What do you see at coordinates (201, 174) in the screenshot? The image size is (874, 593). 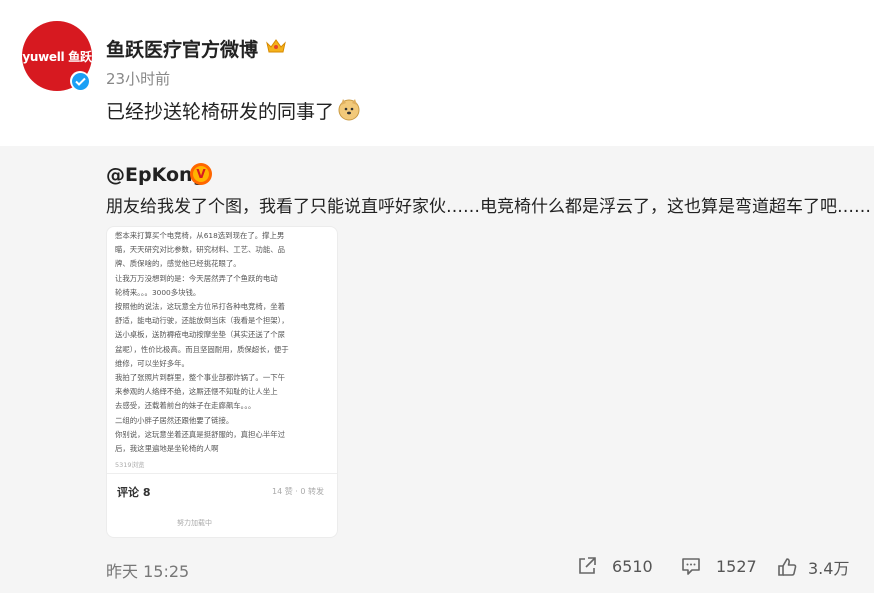 I see `v-badge-icon: V` at bounding box center [201, 174].